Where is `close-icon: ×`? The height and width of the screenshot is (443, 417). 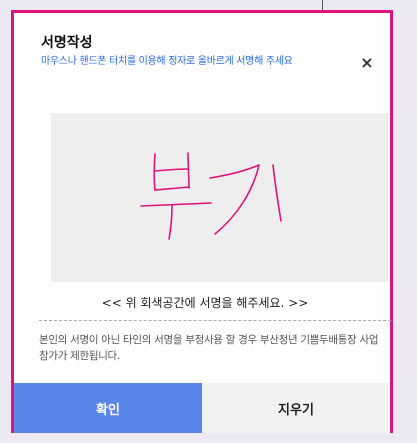 close-icon: × is located at coordinates (367, 62).